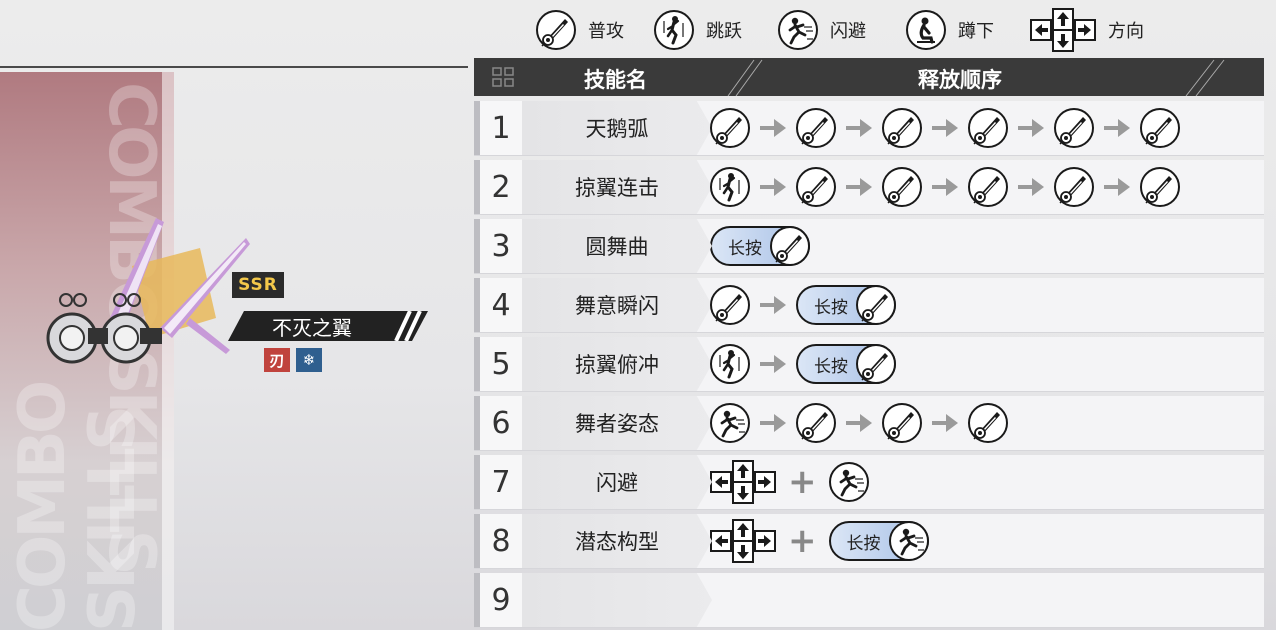 The width and height of the screenshot is (1276, 630). I want to click on table-row: 7 闪避 +, so click(869, 482).